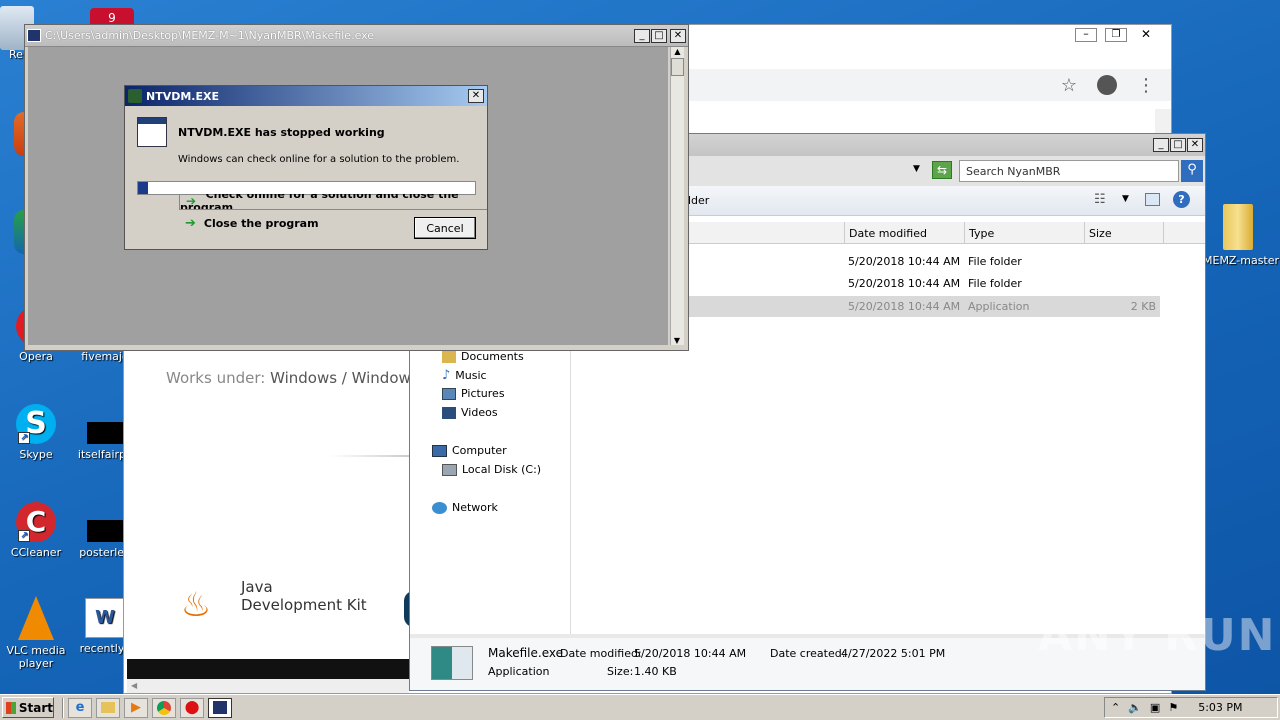 The image size is (1280, 720). I want to click on progress-bar, so click(306, 188).